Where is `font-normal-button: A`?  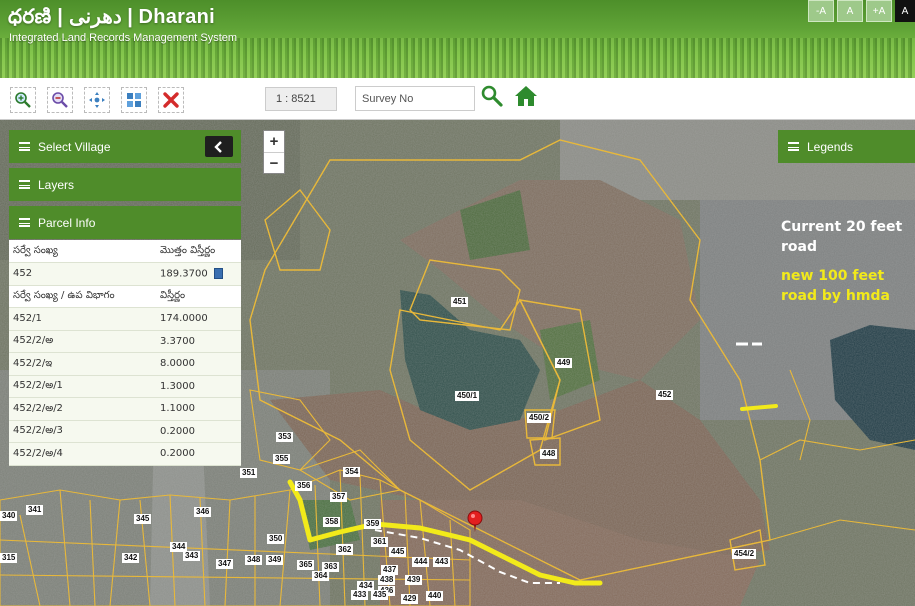 font-normal-button: A is located at coordinates (850, 11).